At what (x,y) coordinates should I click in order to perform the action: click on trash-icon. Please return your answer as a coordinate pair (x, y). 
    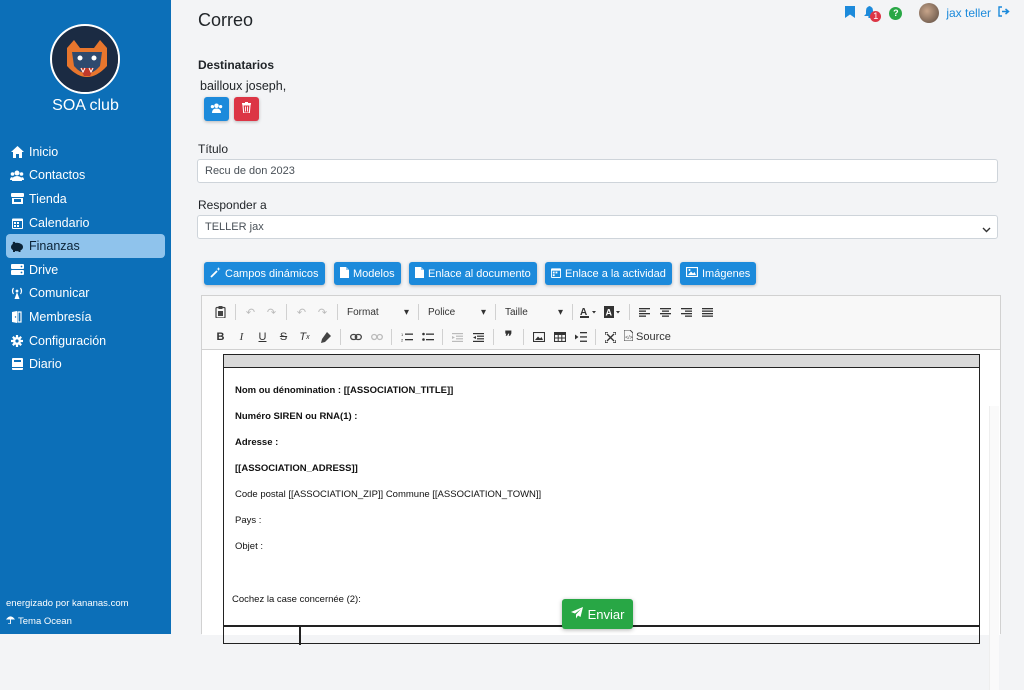
    Looking at the image, I should click on (246, 109).